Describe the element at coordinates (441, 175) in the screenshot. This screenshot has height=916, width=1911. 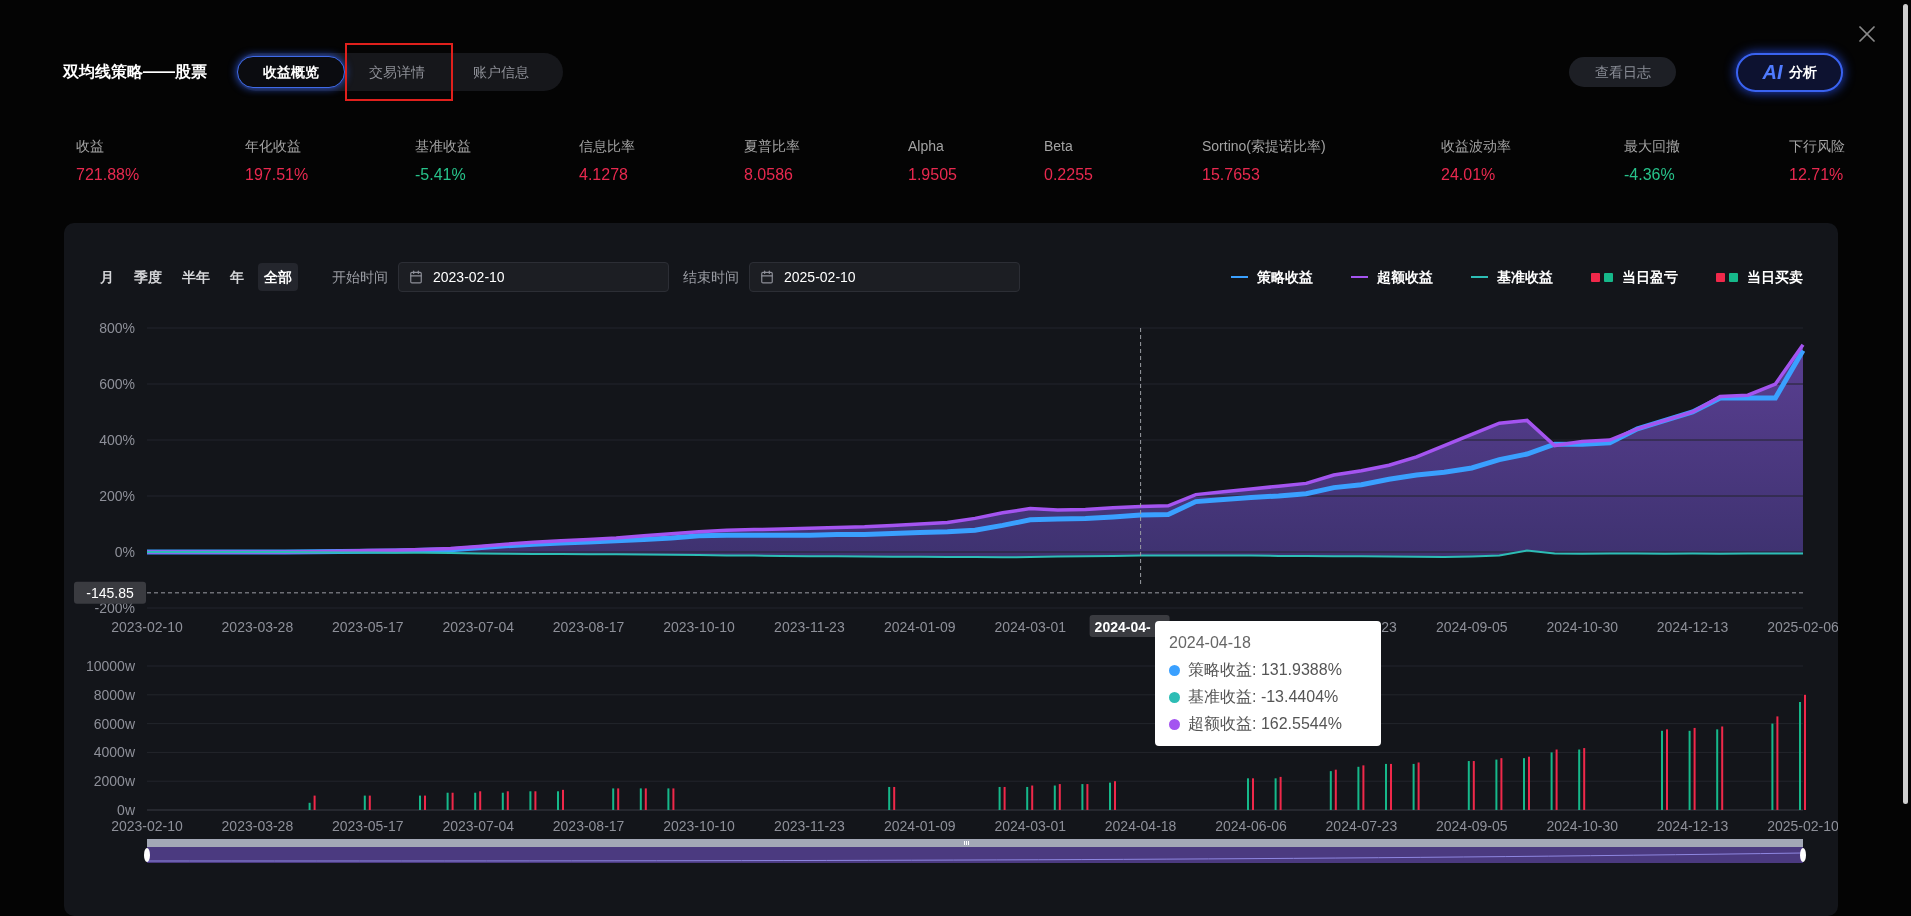
I see `metric-value: -5.41%` at that location.